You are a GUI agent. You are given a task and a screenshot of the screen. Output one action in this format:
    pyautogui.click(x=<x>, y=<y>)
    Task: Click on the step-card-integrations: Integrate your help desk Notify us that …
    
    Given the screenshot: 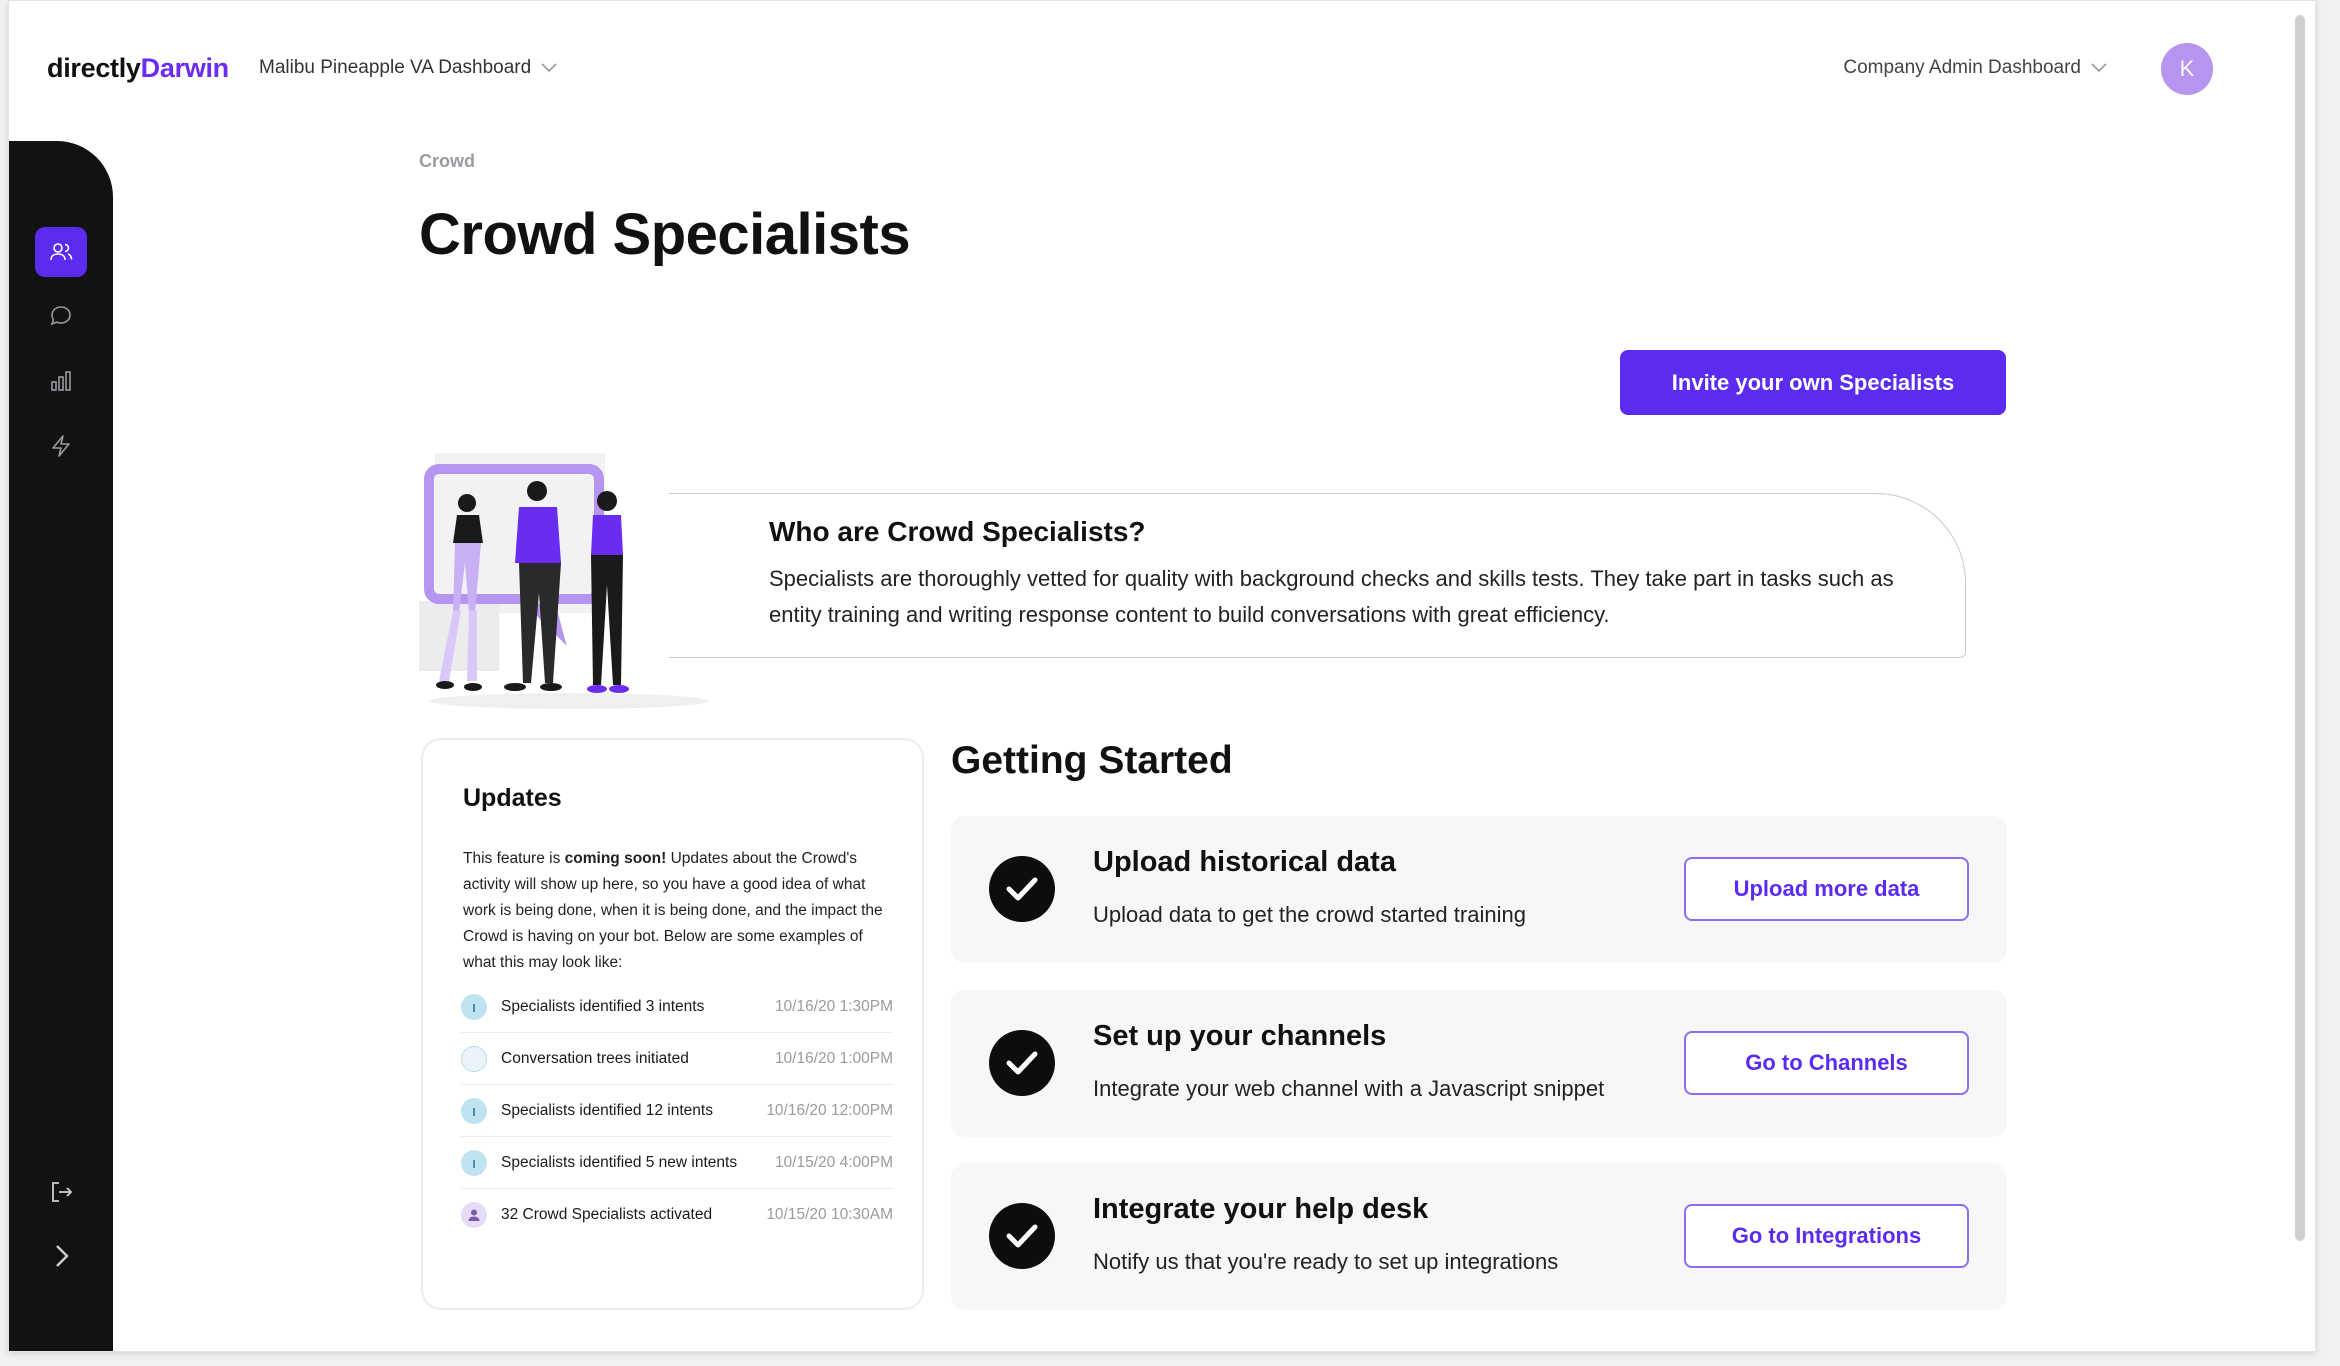 What is the action you would take?
    pyautogui.click(x=1479, y=1236)
    